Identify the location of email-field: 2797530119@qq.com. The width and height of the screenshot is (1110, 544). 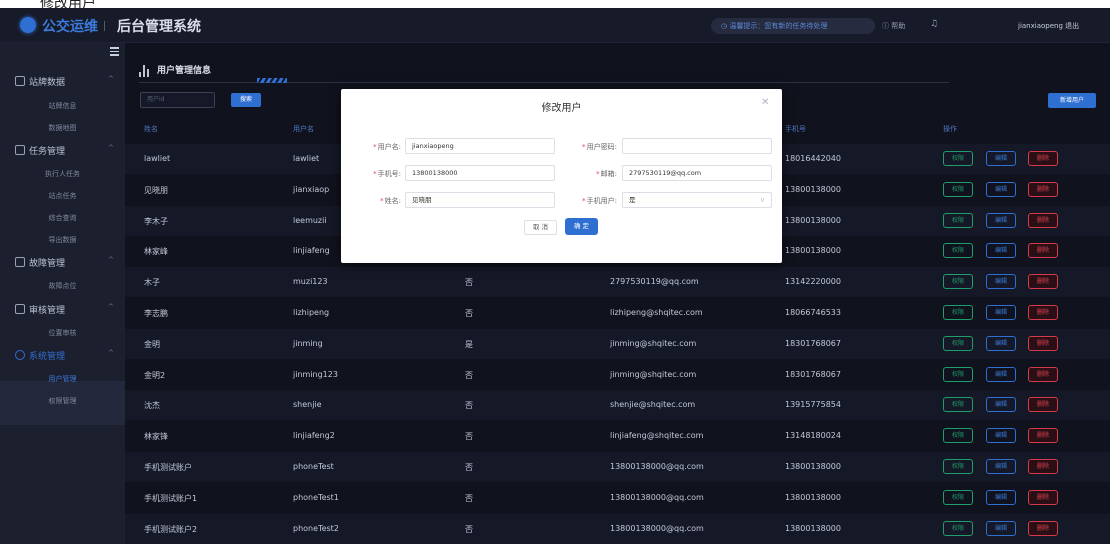
(697, 173).